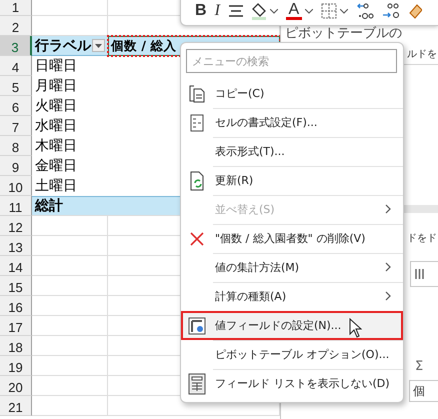 The width and height of the screenshot is (438, 419). I want to click on row-number: 12, so click(16, 226).